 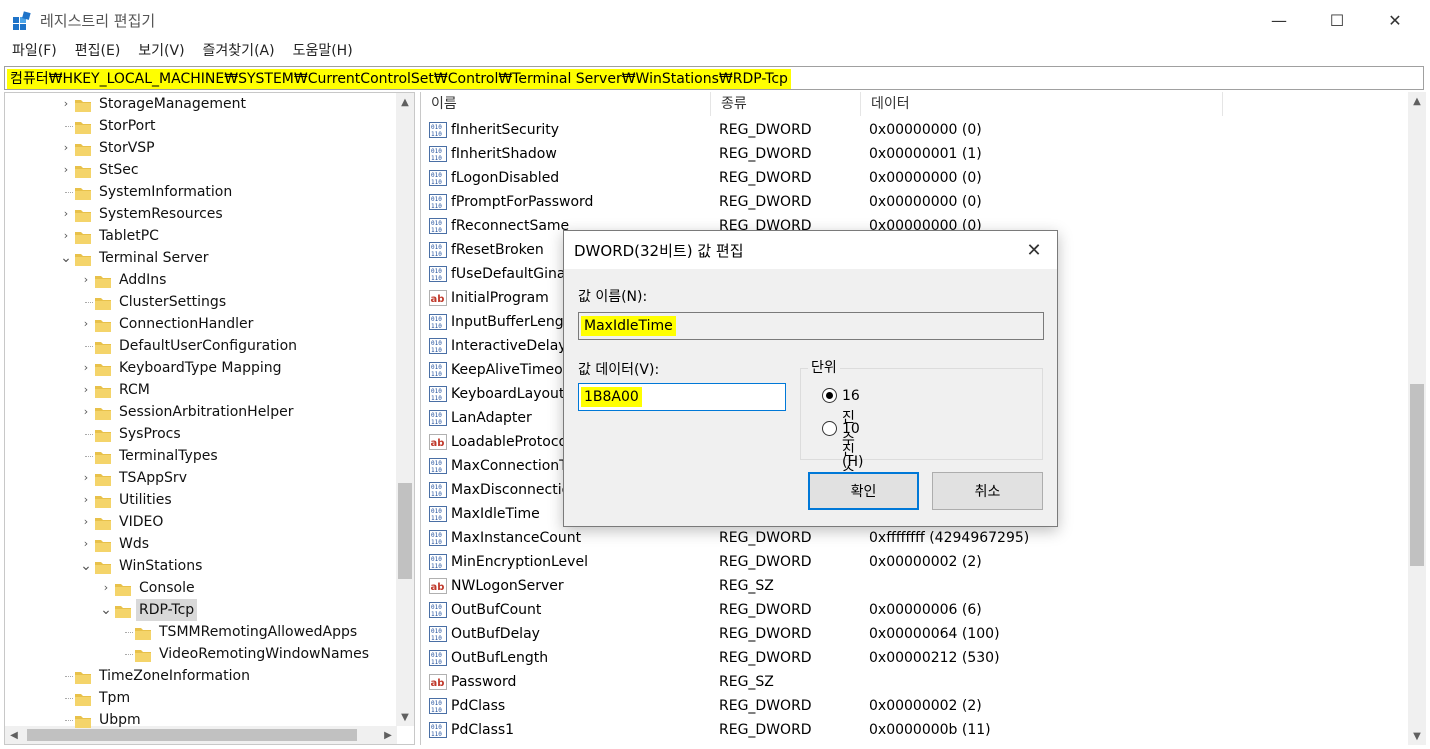 I want to click on tree-node: ClusterSettings, so click(x=200, y=302).